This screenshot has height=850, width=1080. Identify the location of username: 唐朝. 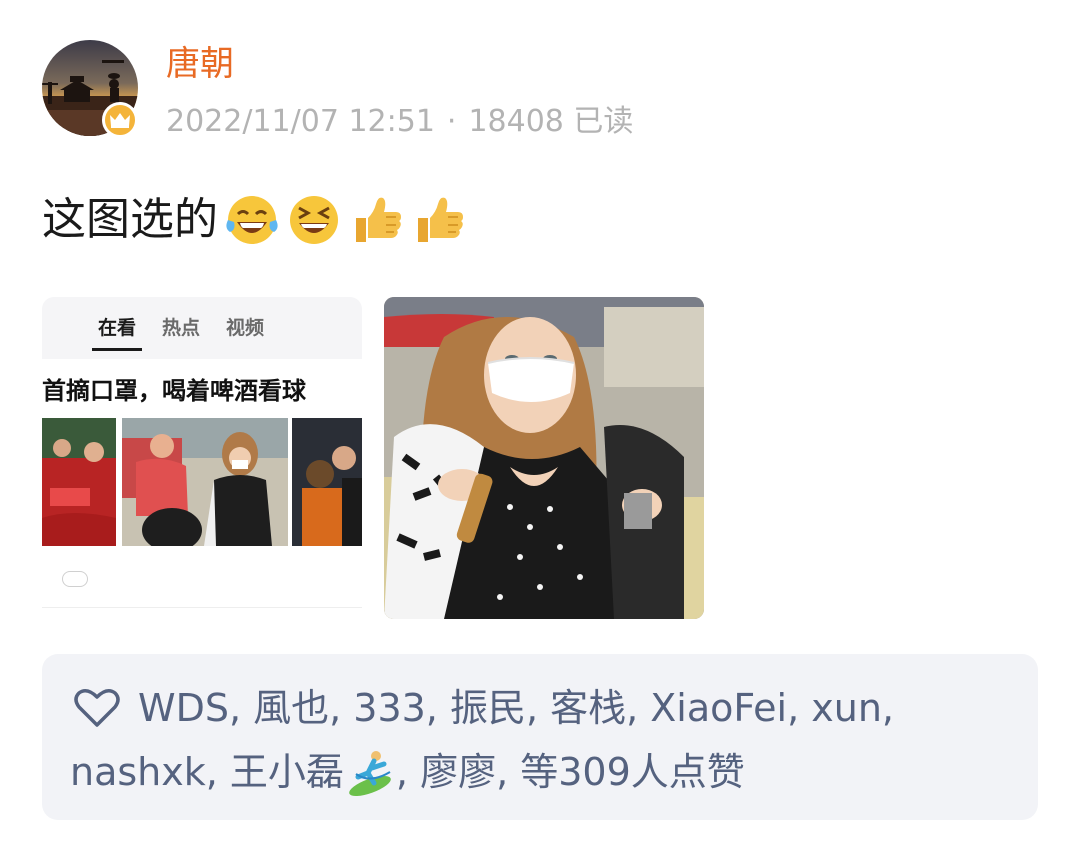
(200, 64).